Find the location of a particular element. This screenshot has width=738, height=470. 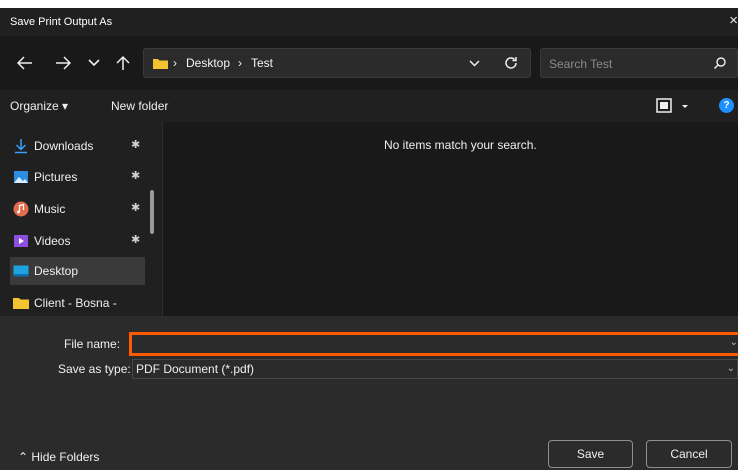

save-button: Save is located at coordinates (590, 454).